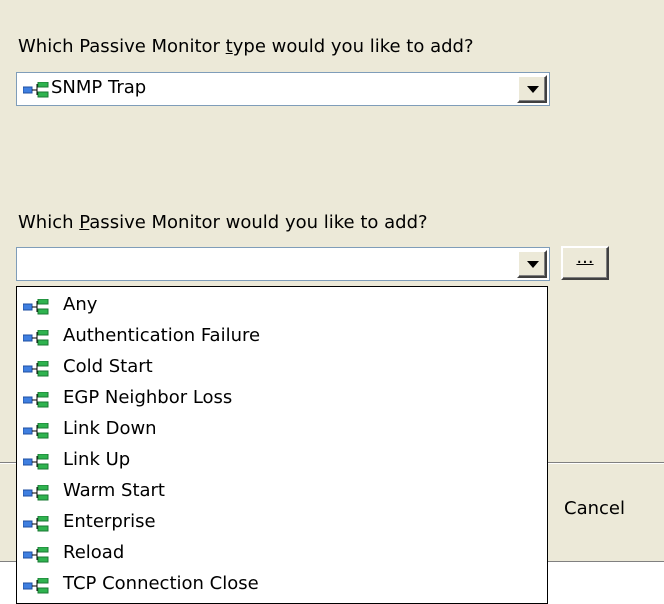 The width and height of the screenshot is (664, 604). What do you see at coordinates (282, 523) in the screenshot?
I see `dropdown-item-enterprise: Enterprise` at bounding box center [282, 523].